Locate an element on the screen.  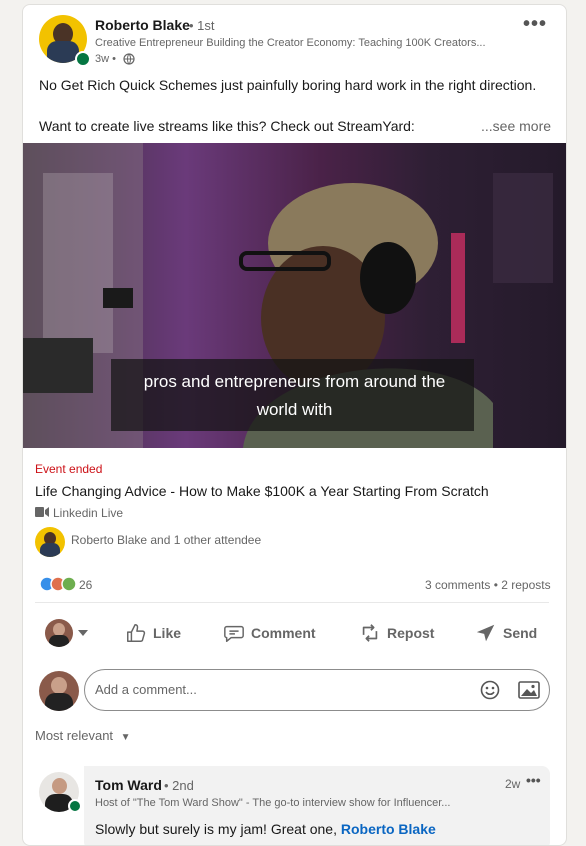
repost-icon is located at coordinates (370, 633).